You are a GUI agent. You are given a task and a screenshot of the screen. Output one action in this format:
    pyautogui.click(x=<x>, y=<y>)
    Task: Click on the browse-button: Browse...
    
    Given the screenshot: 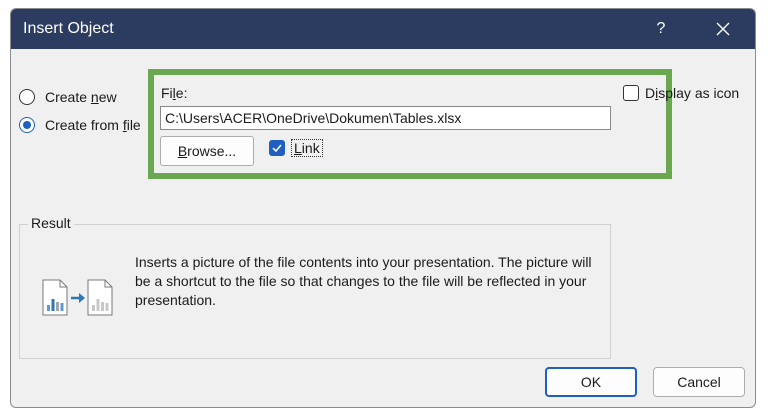 What is the action you would take?
    pyautogui.click(x=207, y=151)
    